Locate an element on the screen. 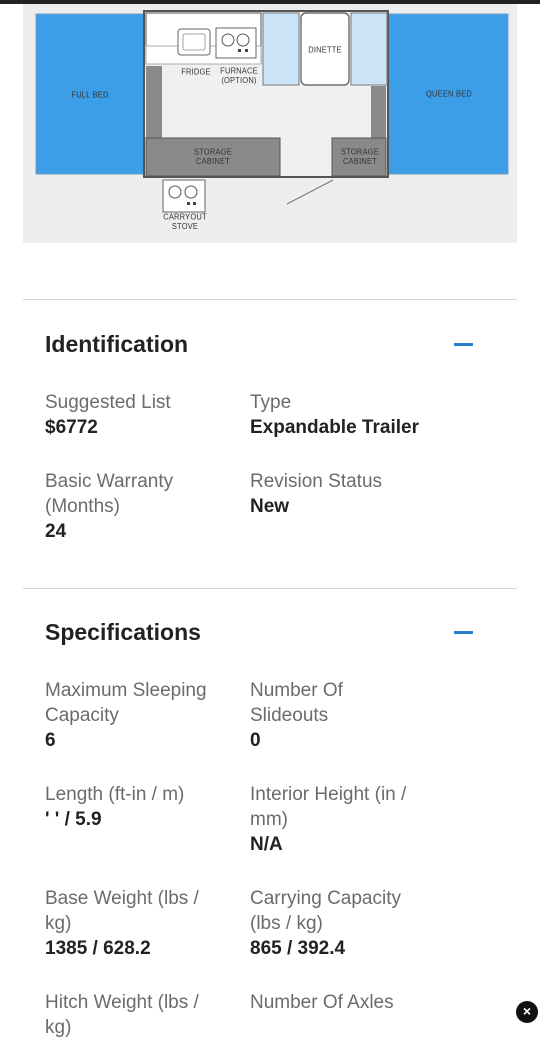 This screenshot has width=540, height=1040. field-value: 6 is located at coordinates (50, 740).